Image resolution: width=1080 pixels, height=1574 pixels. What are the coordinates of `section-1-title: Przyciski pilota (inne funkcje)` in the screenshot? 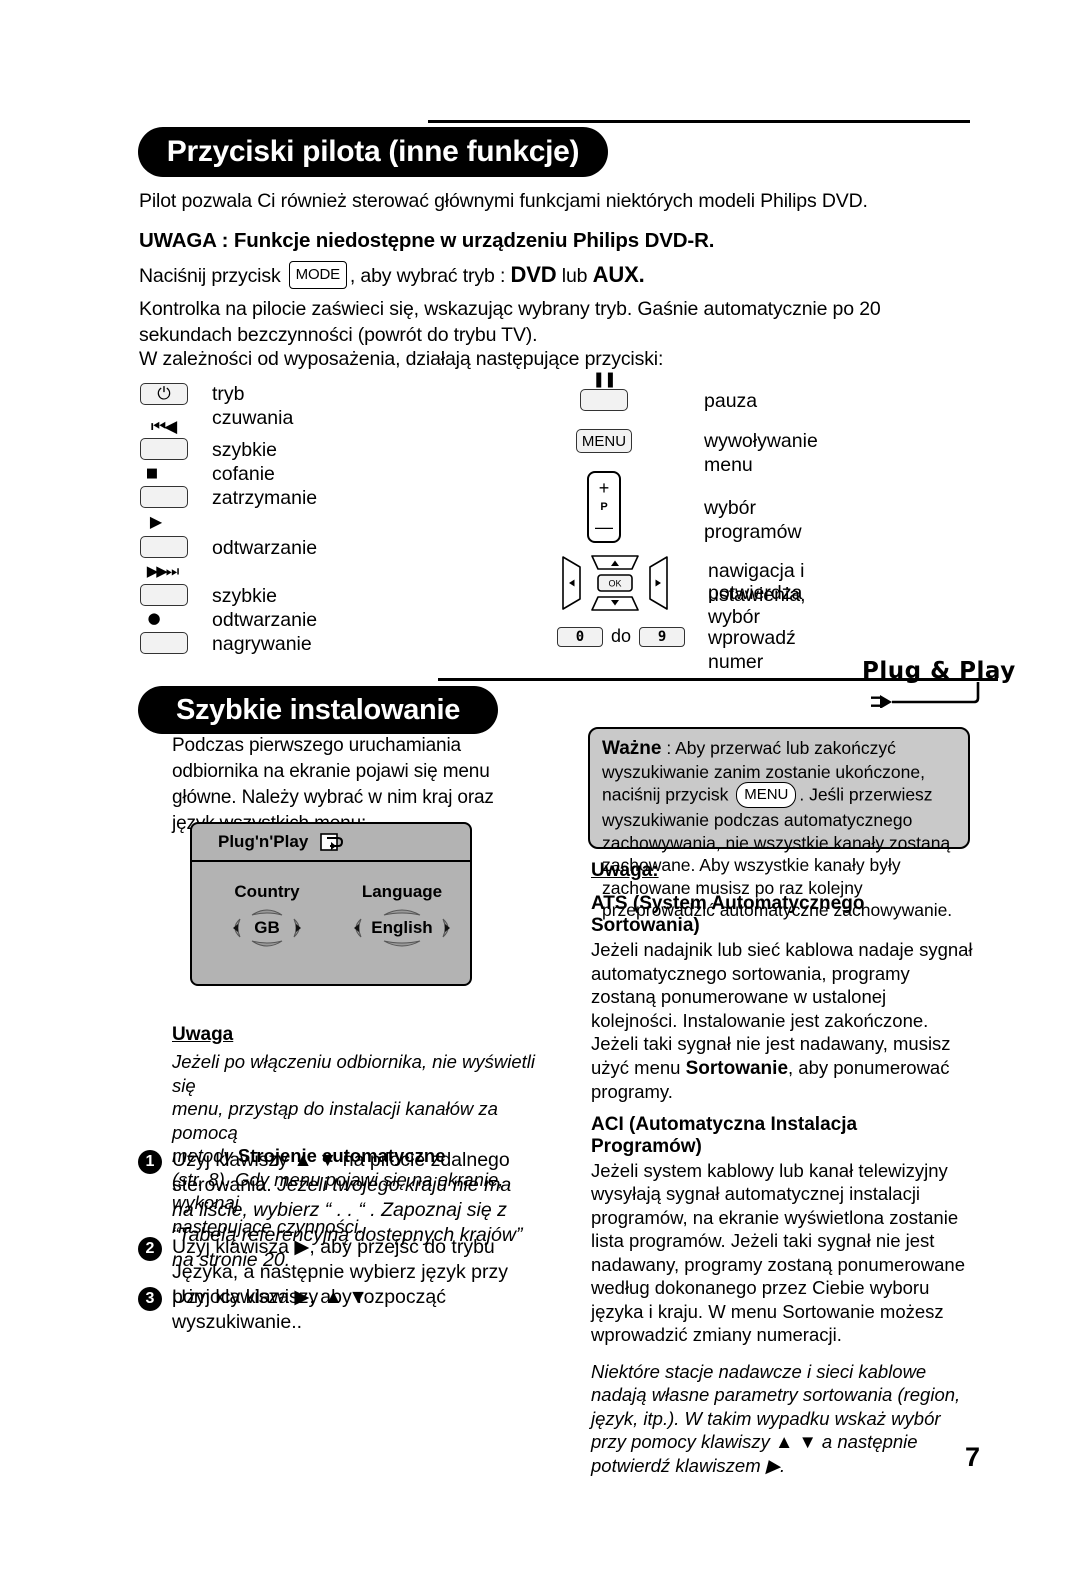 It's located at (373, 151).